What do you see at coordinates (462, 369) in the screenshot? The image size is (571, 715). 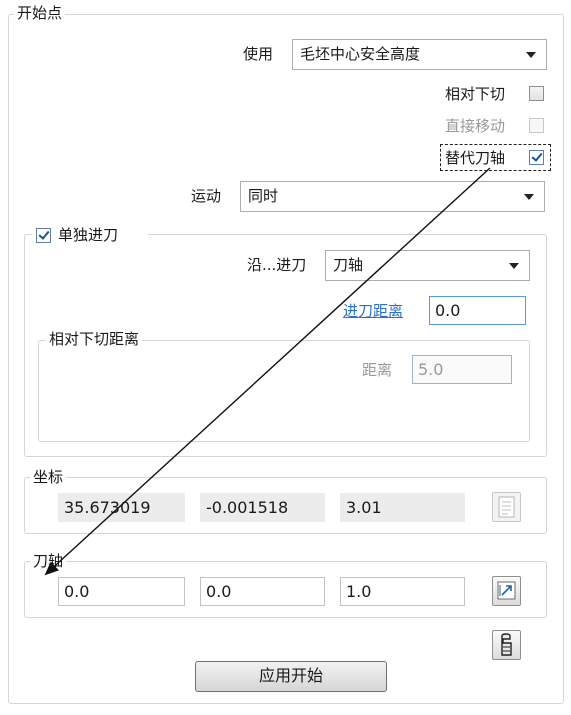 I see `distance-input: 5.0` at bounding box center [462, 369].